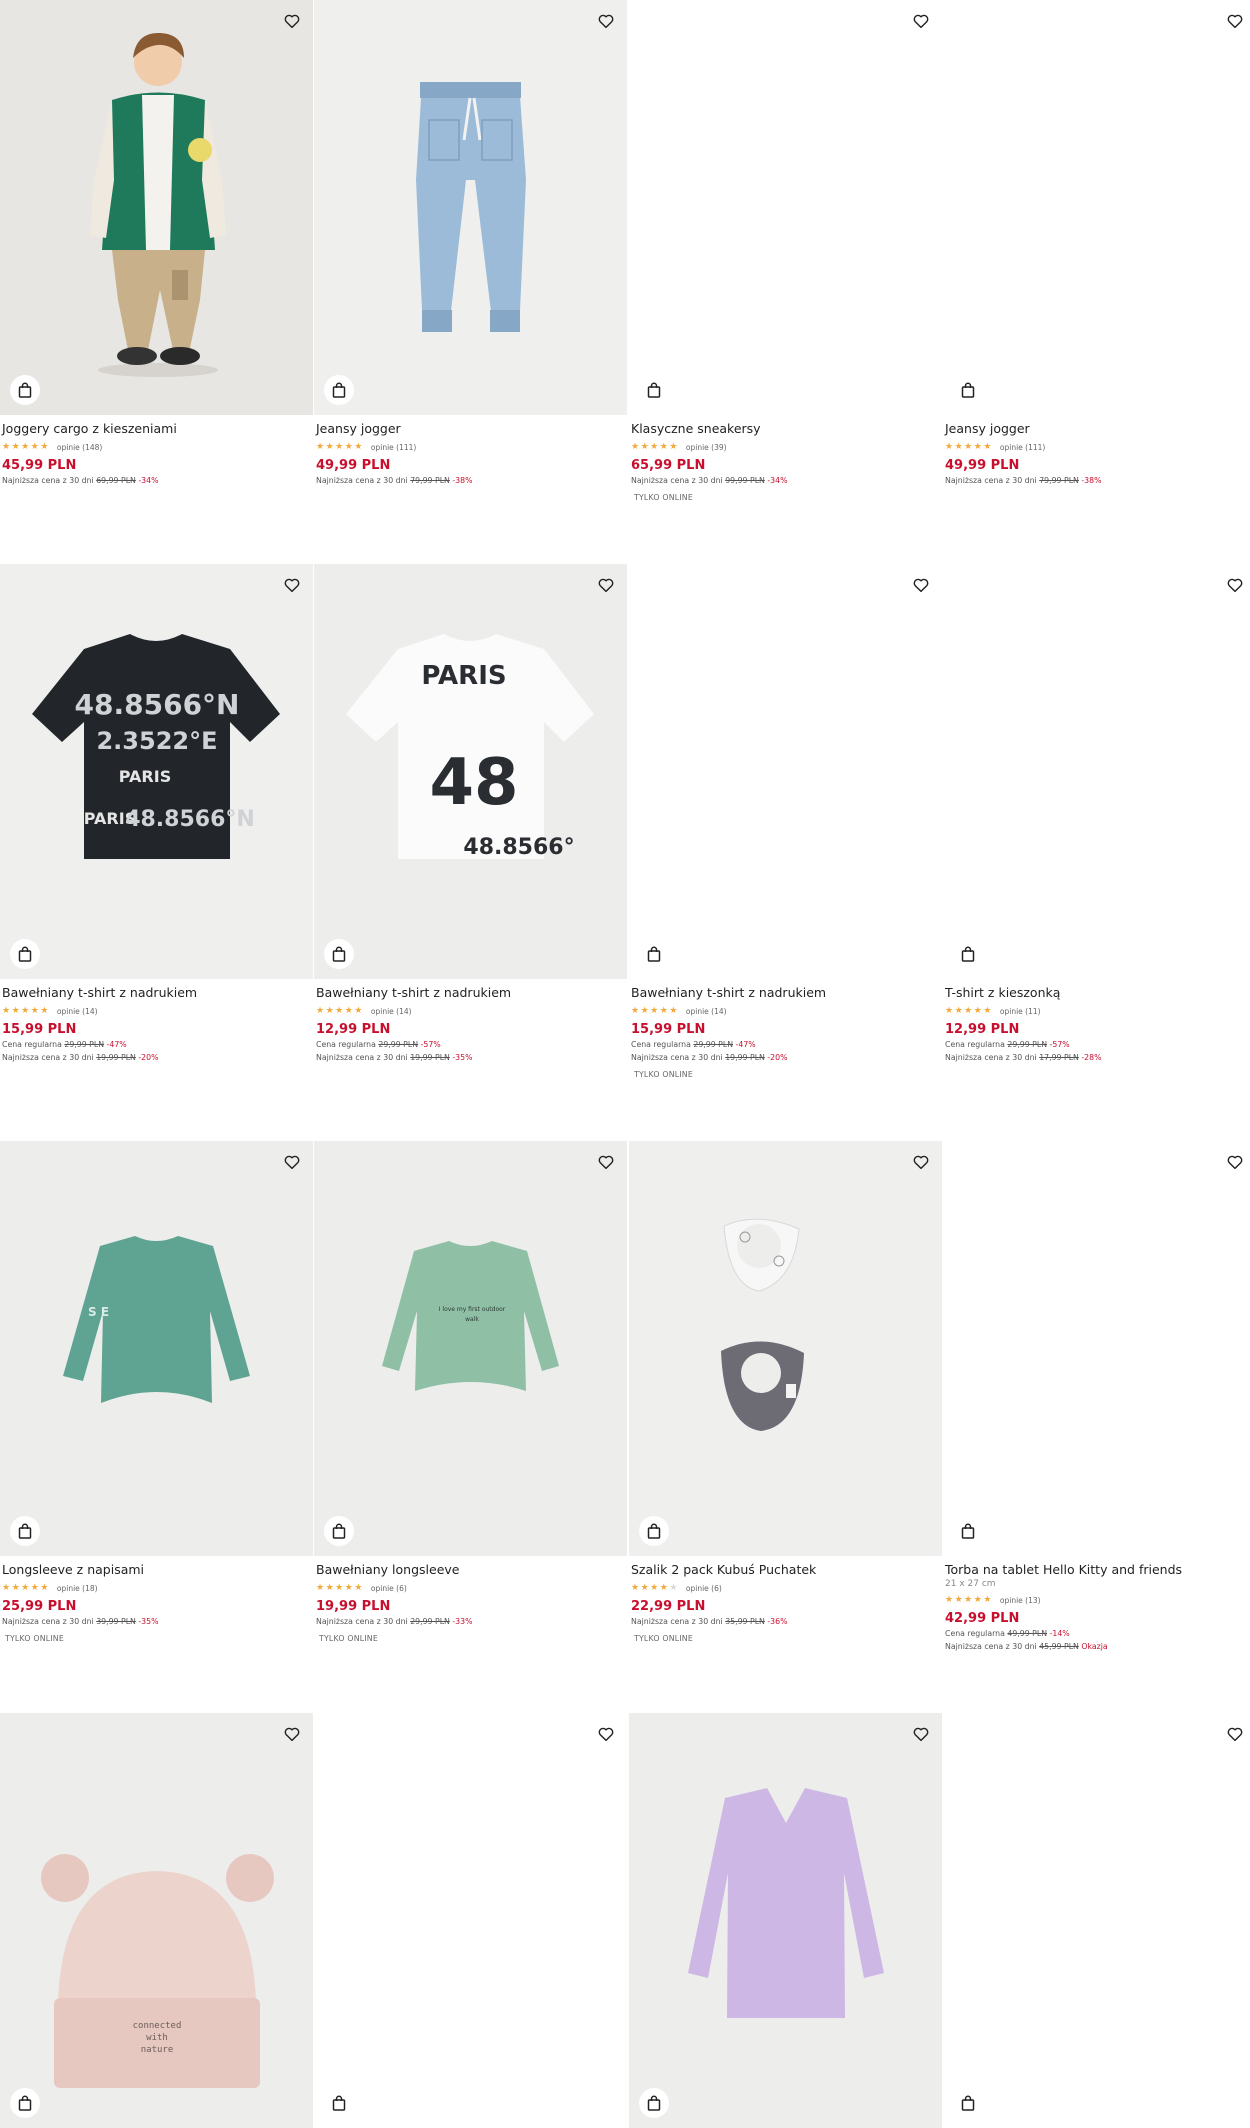 The image size is (1250, 2128). What do you see at coordinates (1097, 447) in the screenshot?
I see `product-rating: ★★★★★ opinie (111)` at bounding box center [1097, 447].